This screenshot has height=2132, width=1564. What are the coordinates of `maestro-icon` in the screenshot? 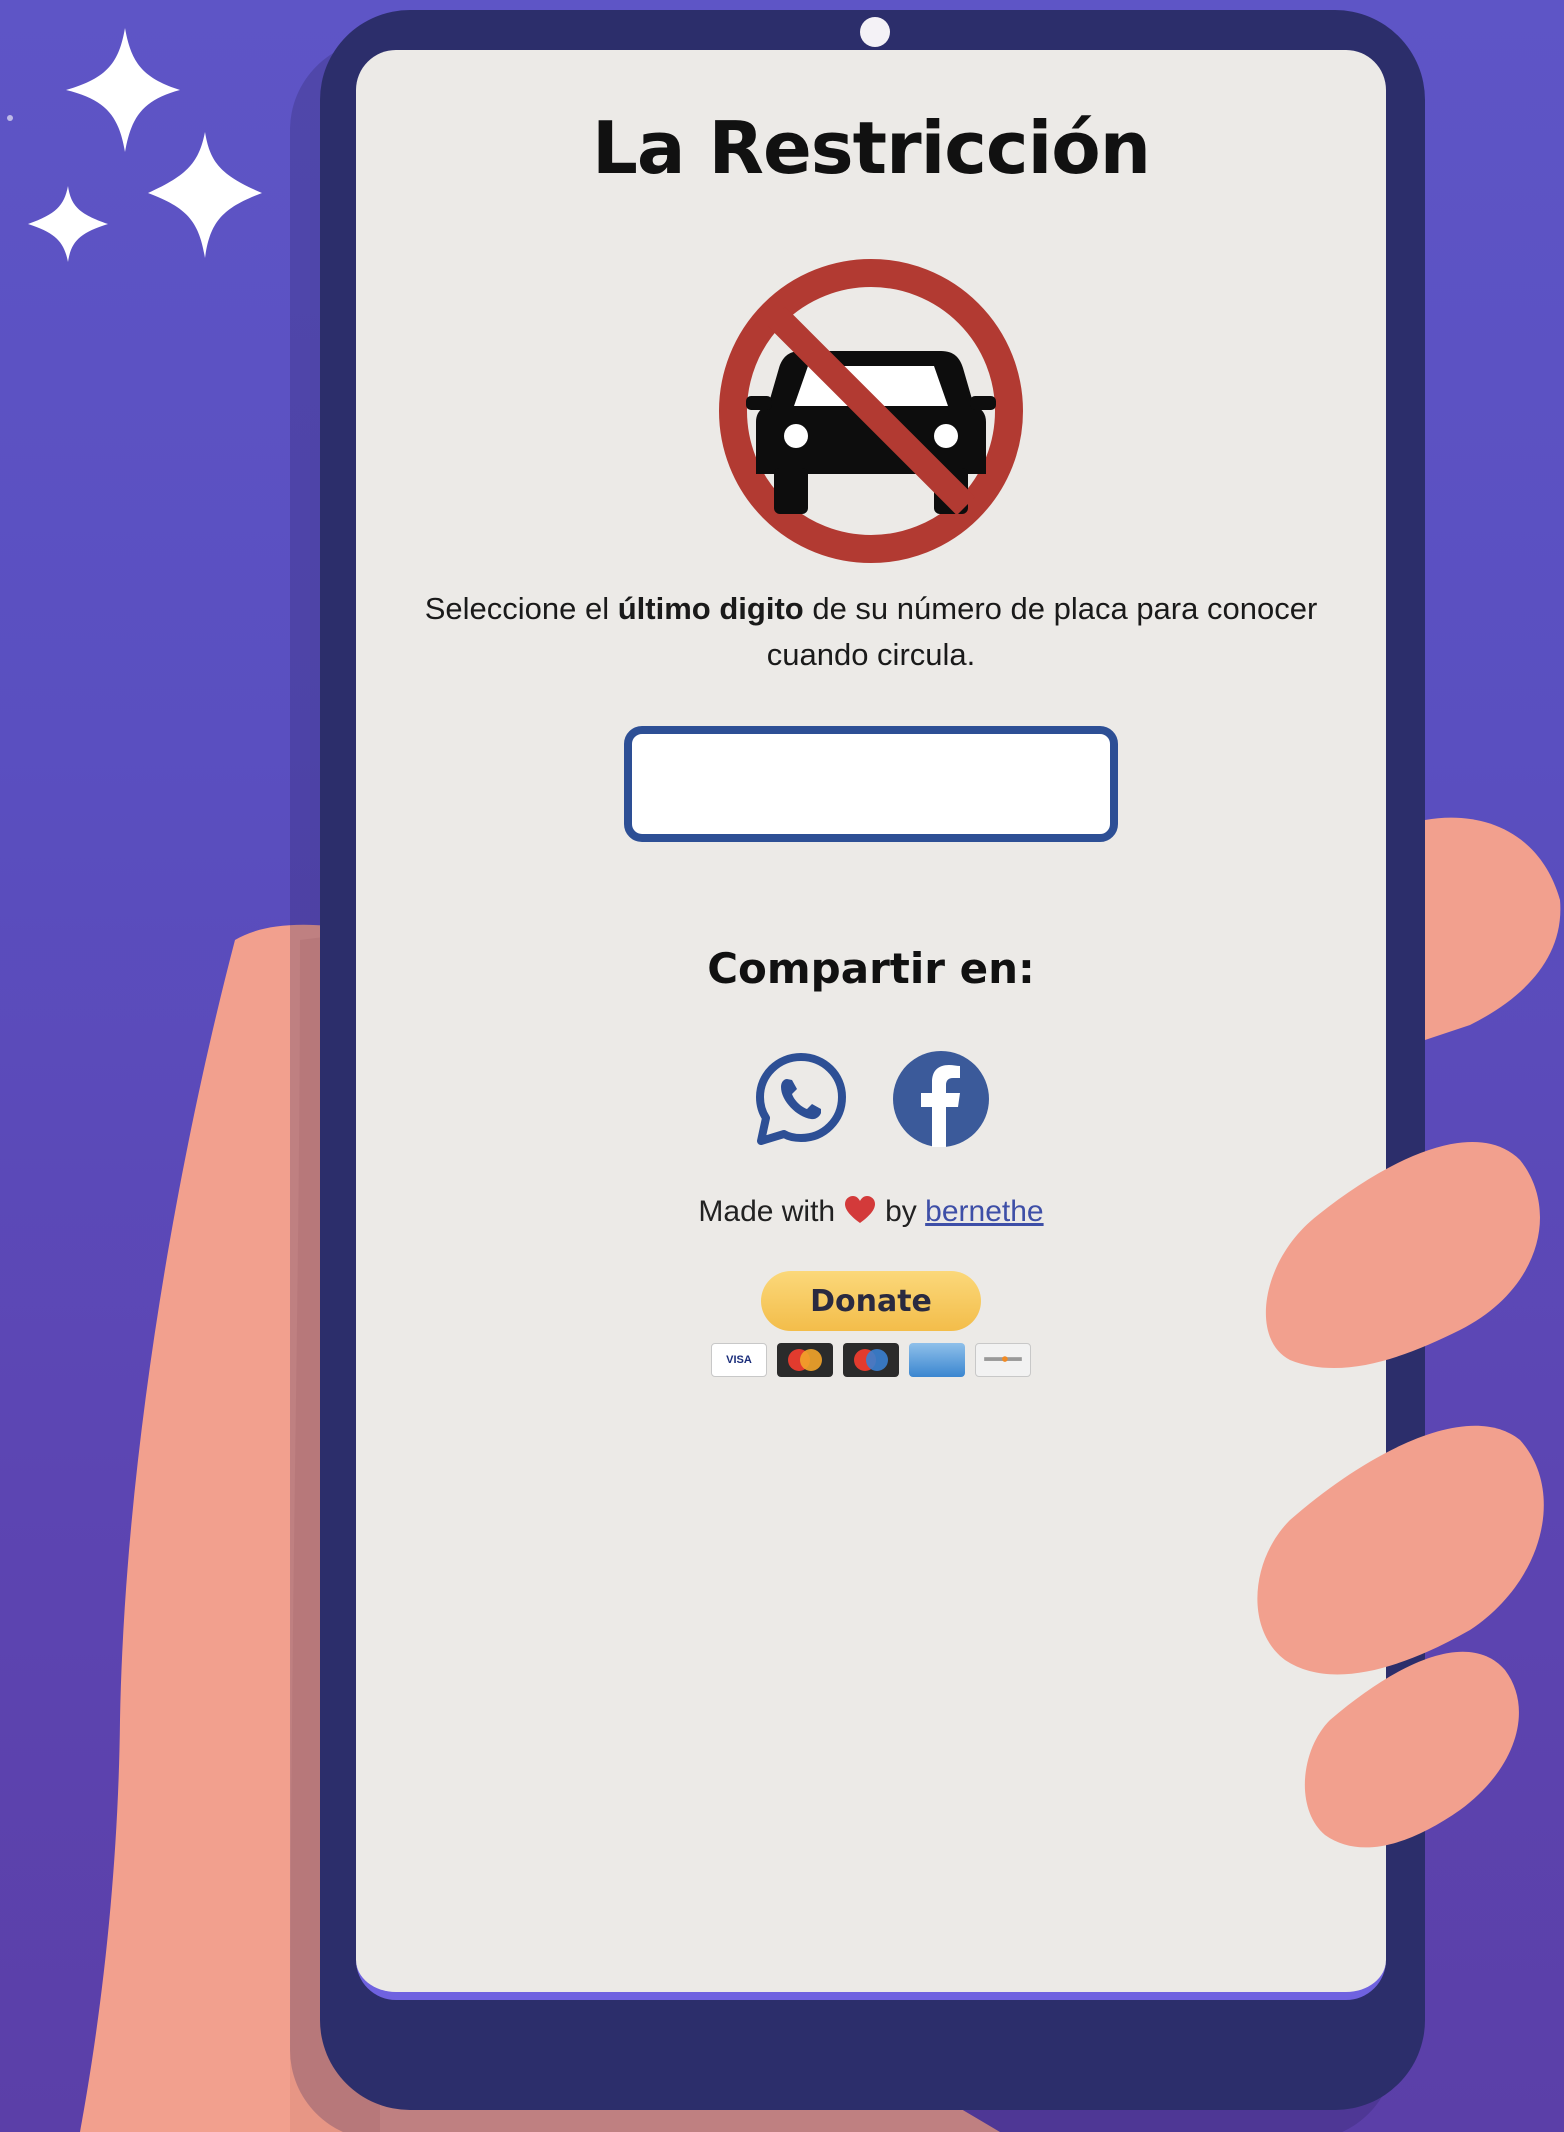 It's located at (871, 1360).